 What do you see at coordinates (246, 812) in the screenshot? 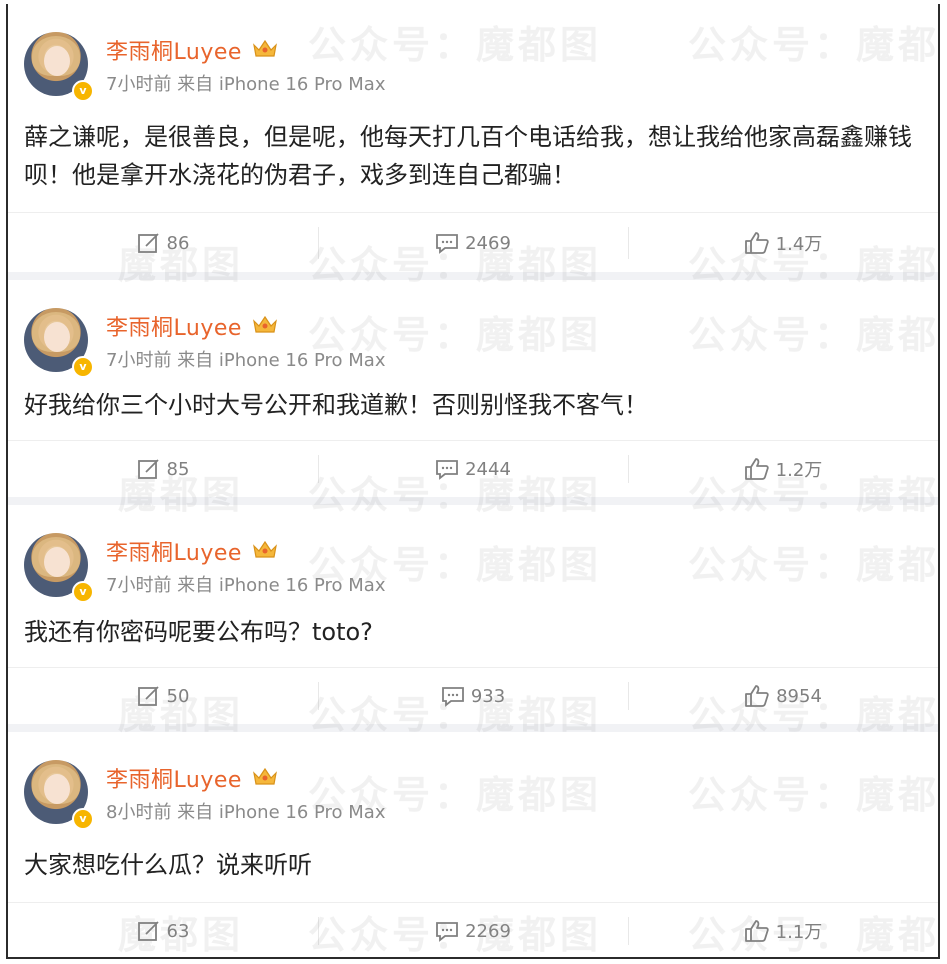
I see `post-meta: 8小时前 来自 iPhone 16 Pro Max` at bounding box center [246, 812].